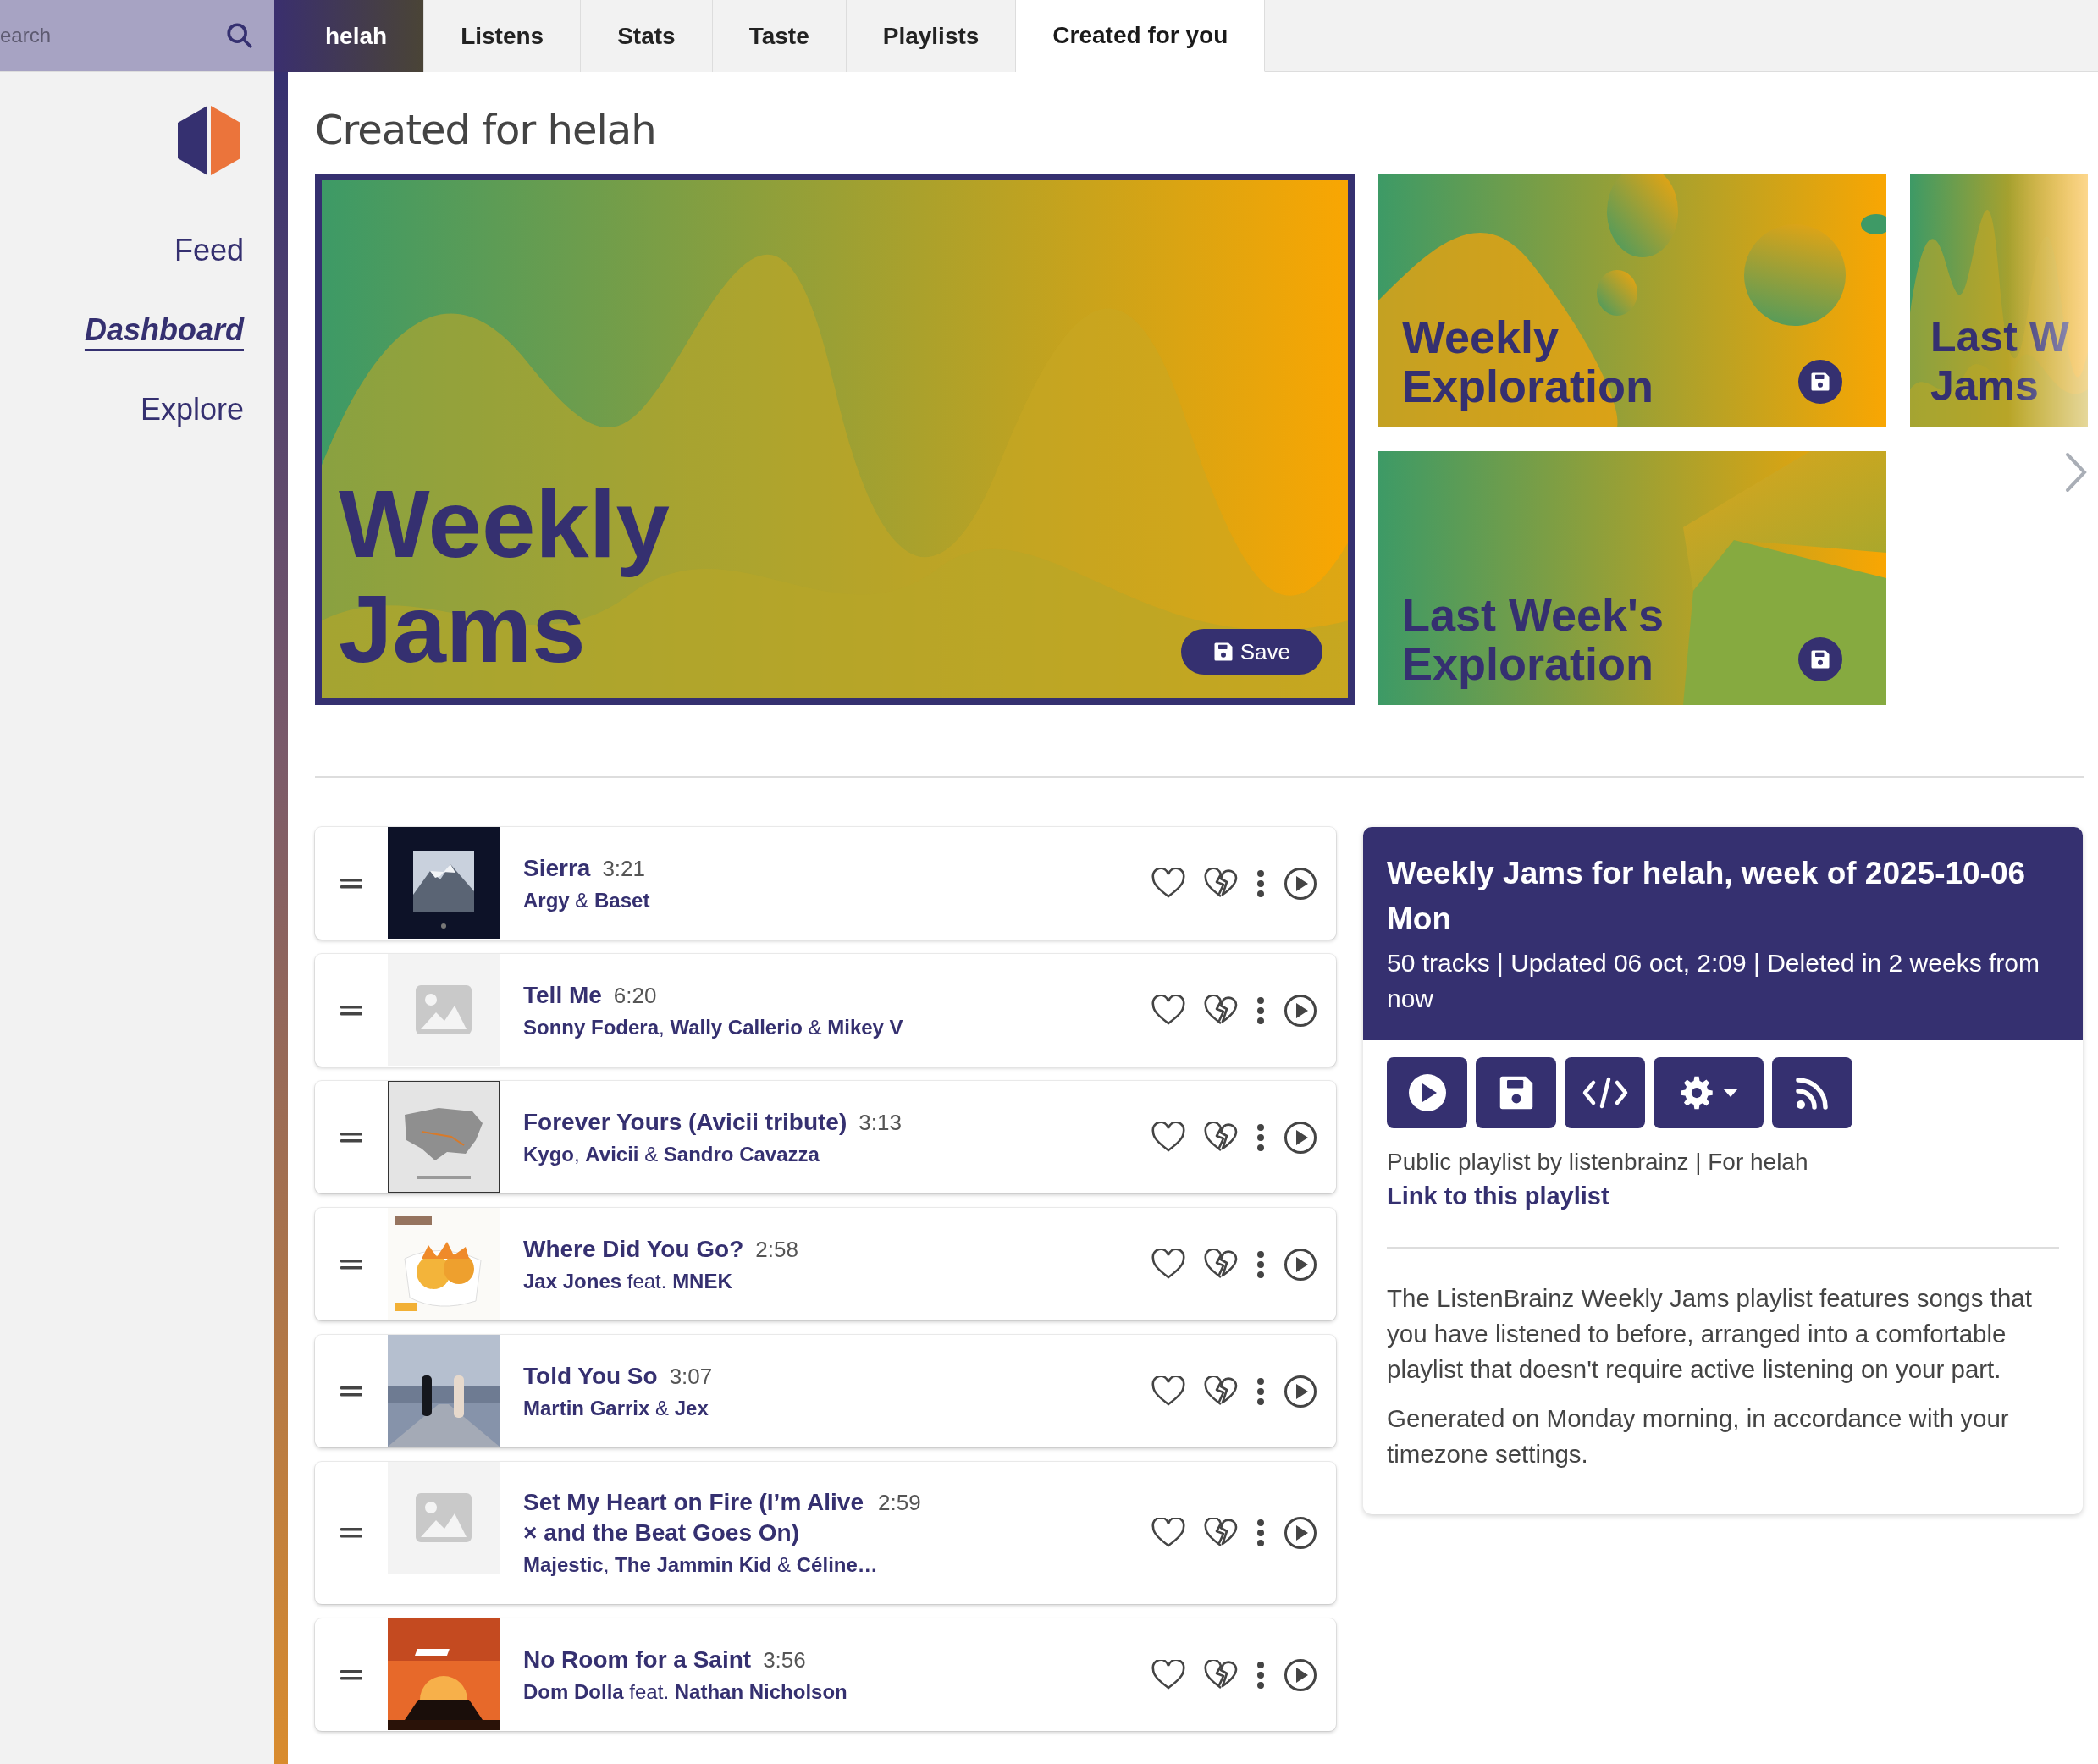  What do you see at coordinates (1710, 1334) in the screenshot?
I see `playlist-description: The ListenBrainz Weekly Jams playlist features songs that you have listened to before, arranged into a comfortable playlist that doesn't require active listening on your part.` at bounding box center [1710, 1334].